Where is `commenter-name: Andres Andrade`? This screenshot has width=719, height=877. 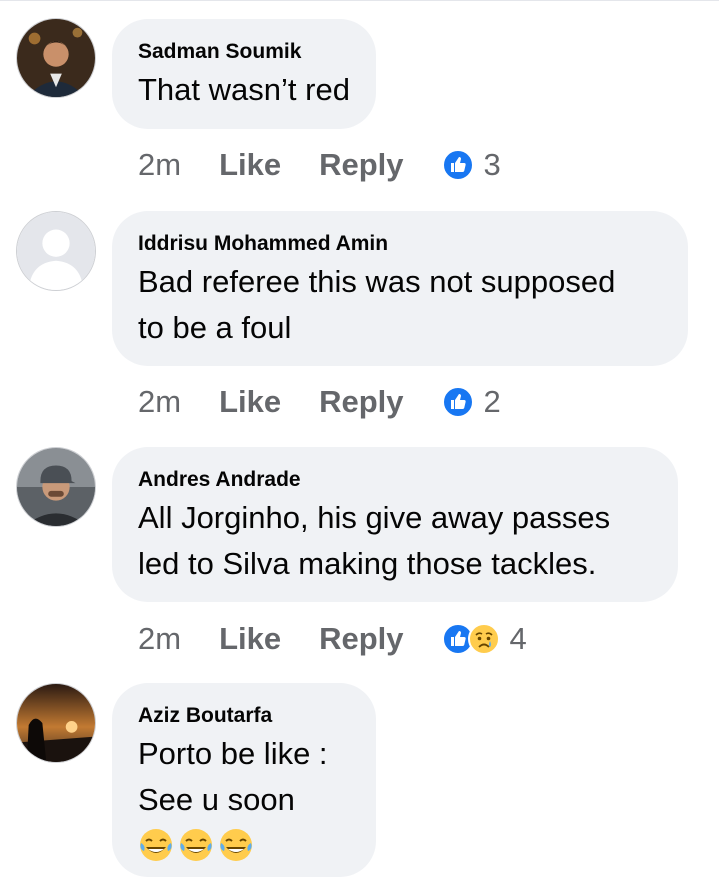 commenter-name: Andres Andrade is located at coordinates (395, 480).